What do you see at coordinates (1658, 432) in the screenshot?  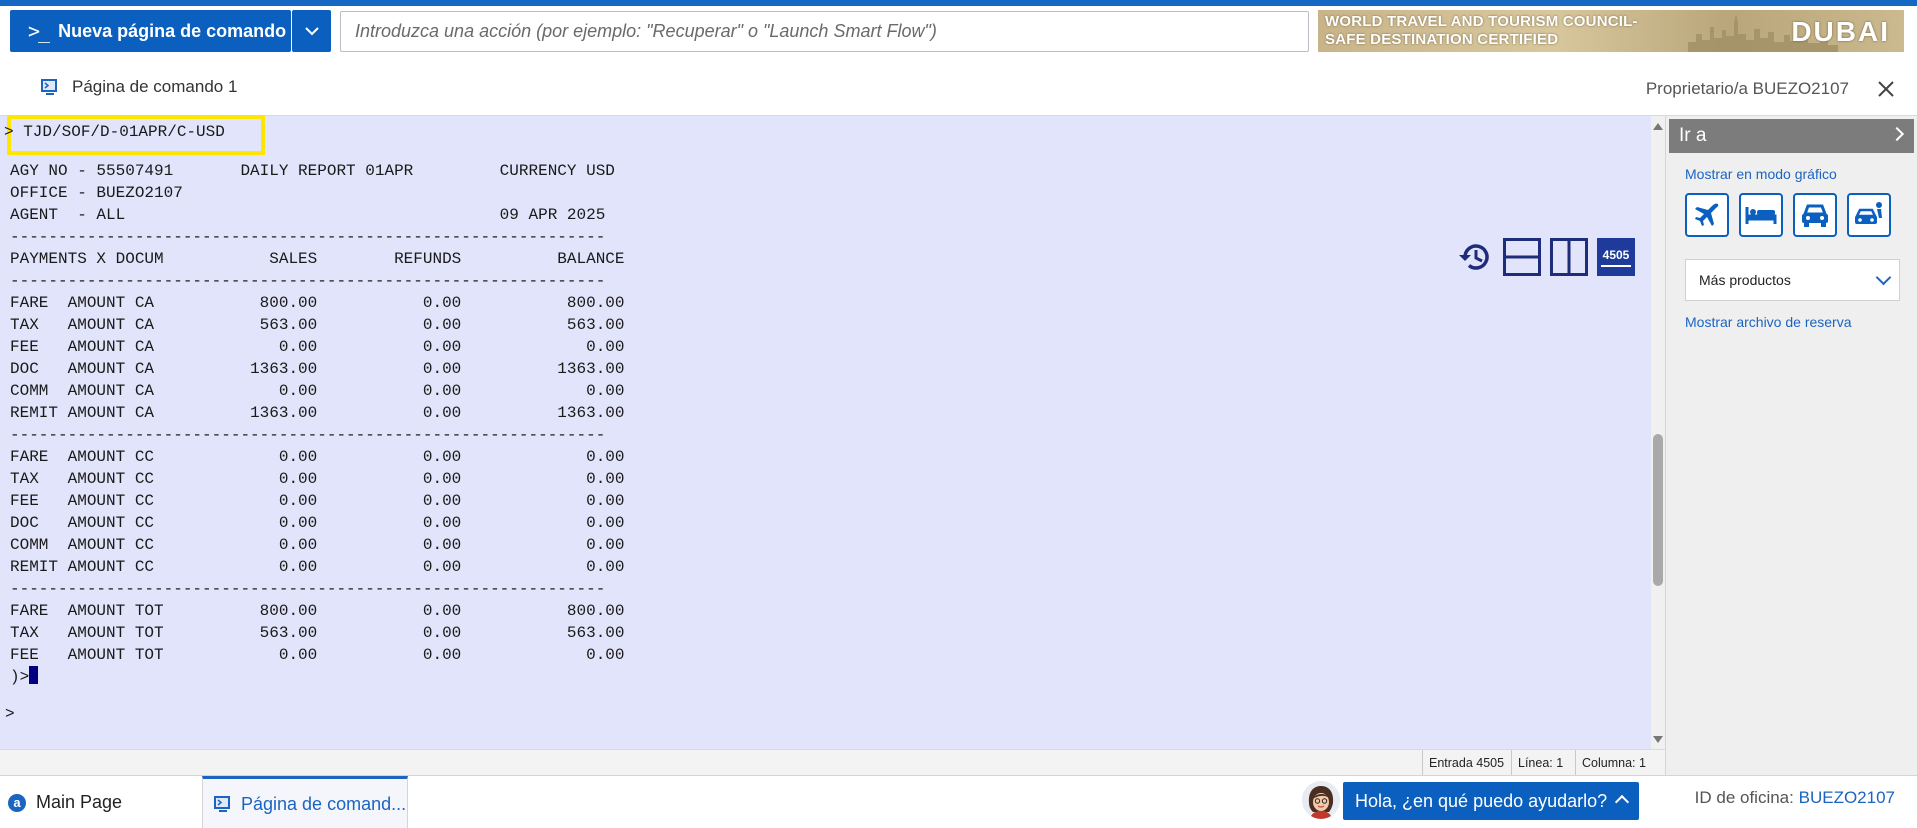 I see `terminal-scrollbar` at bounding box center [1658, 432].